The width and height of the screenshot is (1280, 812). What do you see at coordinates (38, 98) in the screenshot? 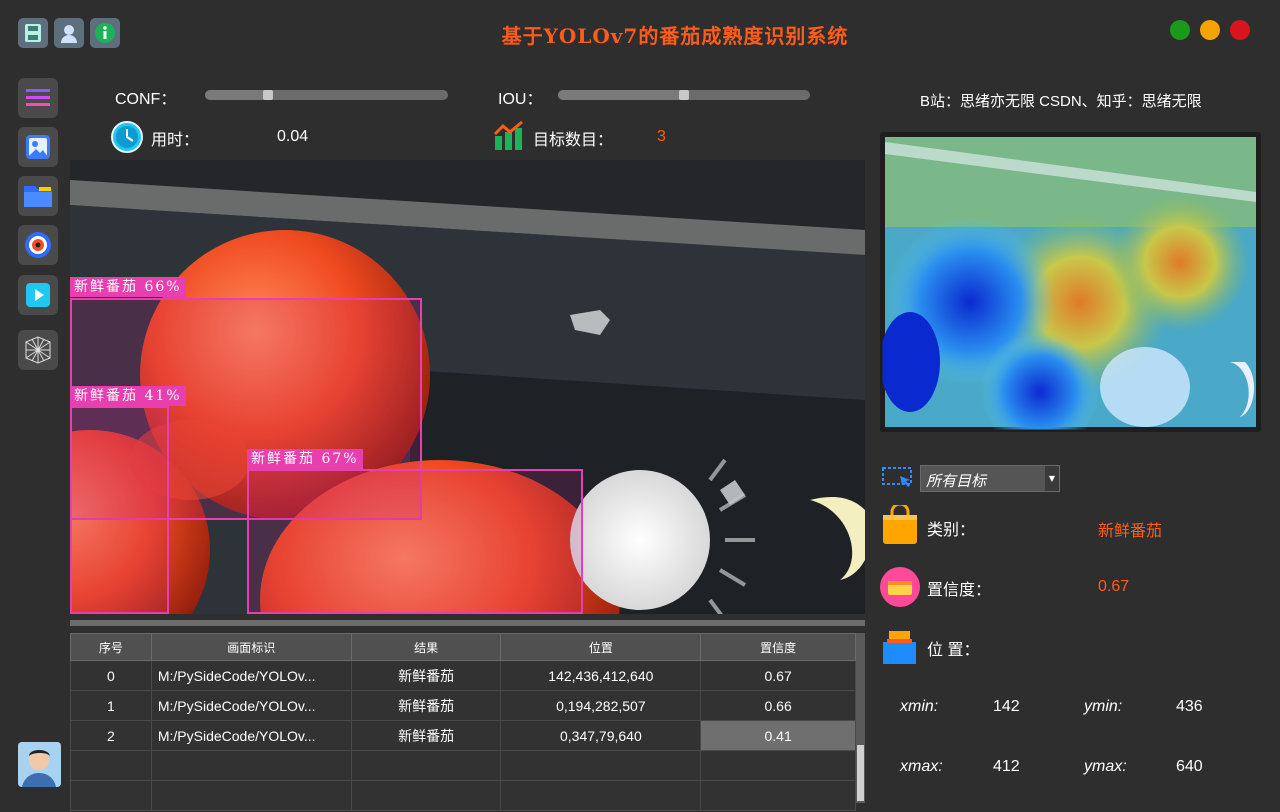
I see `menu-icon` at bounding box center [38, 98].